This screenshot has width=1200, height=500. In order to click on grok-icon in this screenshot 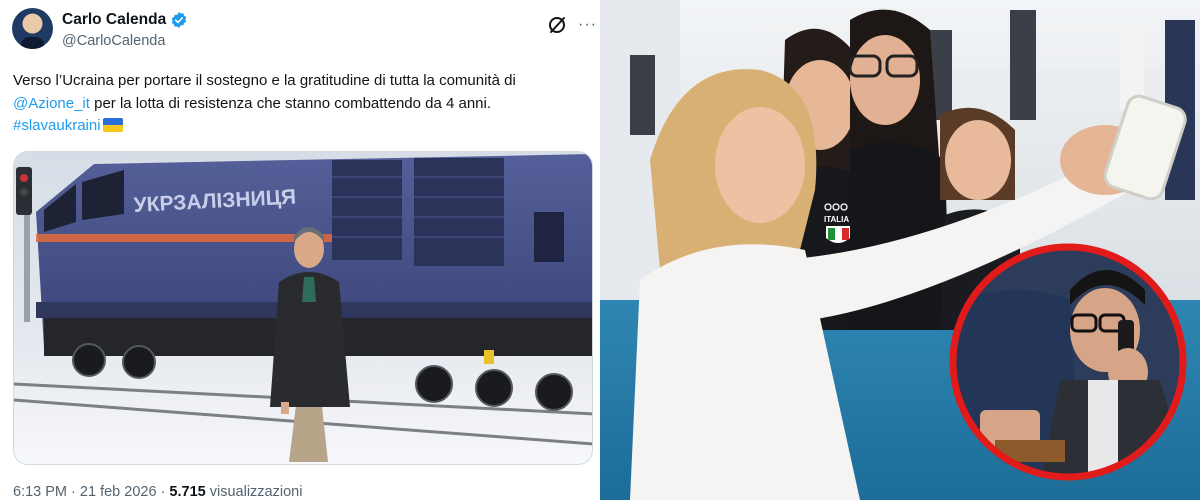, I will do `click(557, 25)`.